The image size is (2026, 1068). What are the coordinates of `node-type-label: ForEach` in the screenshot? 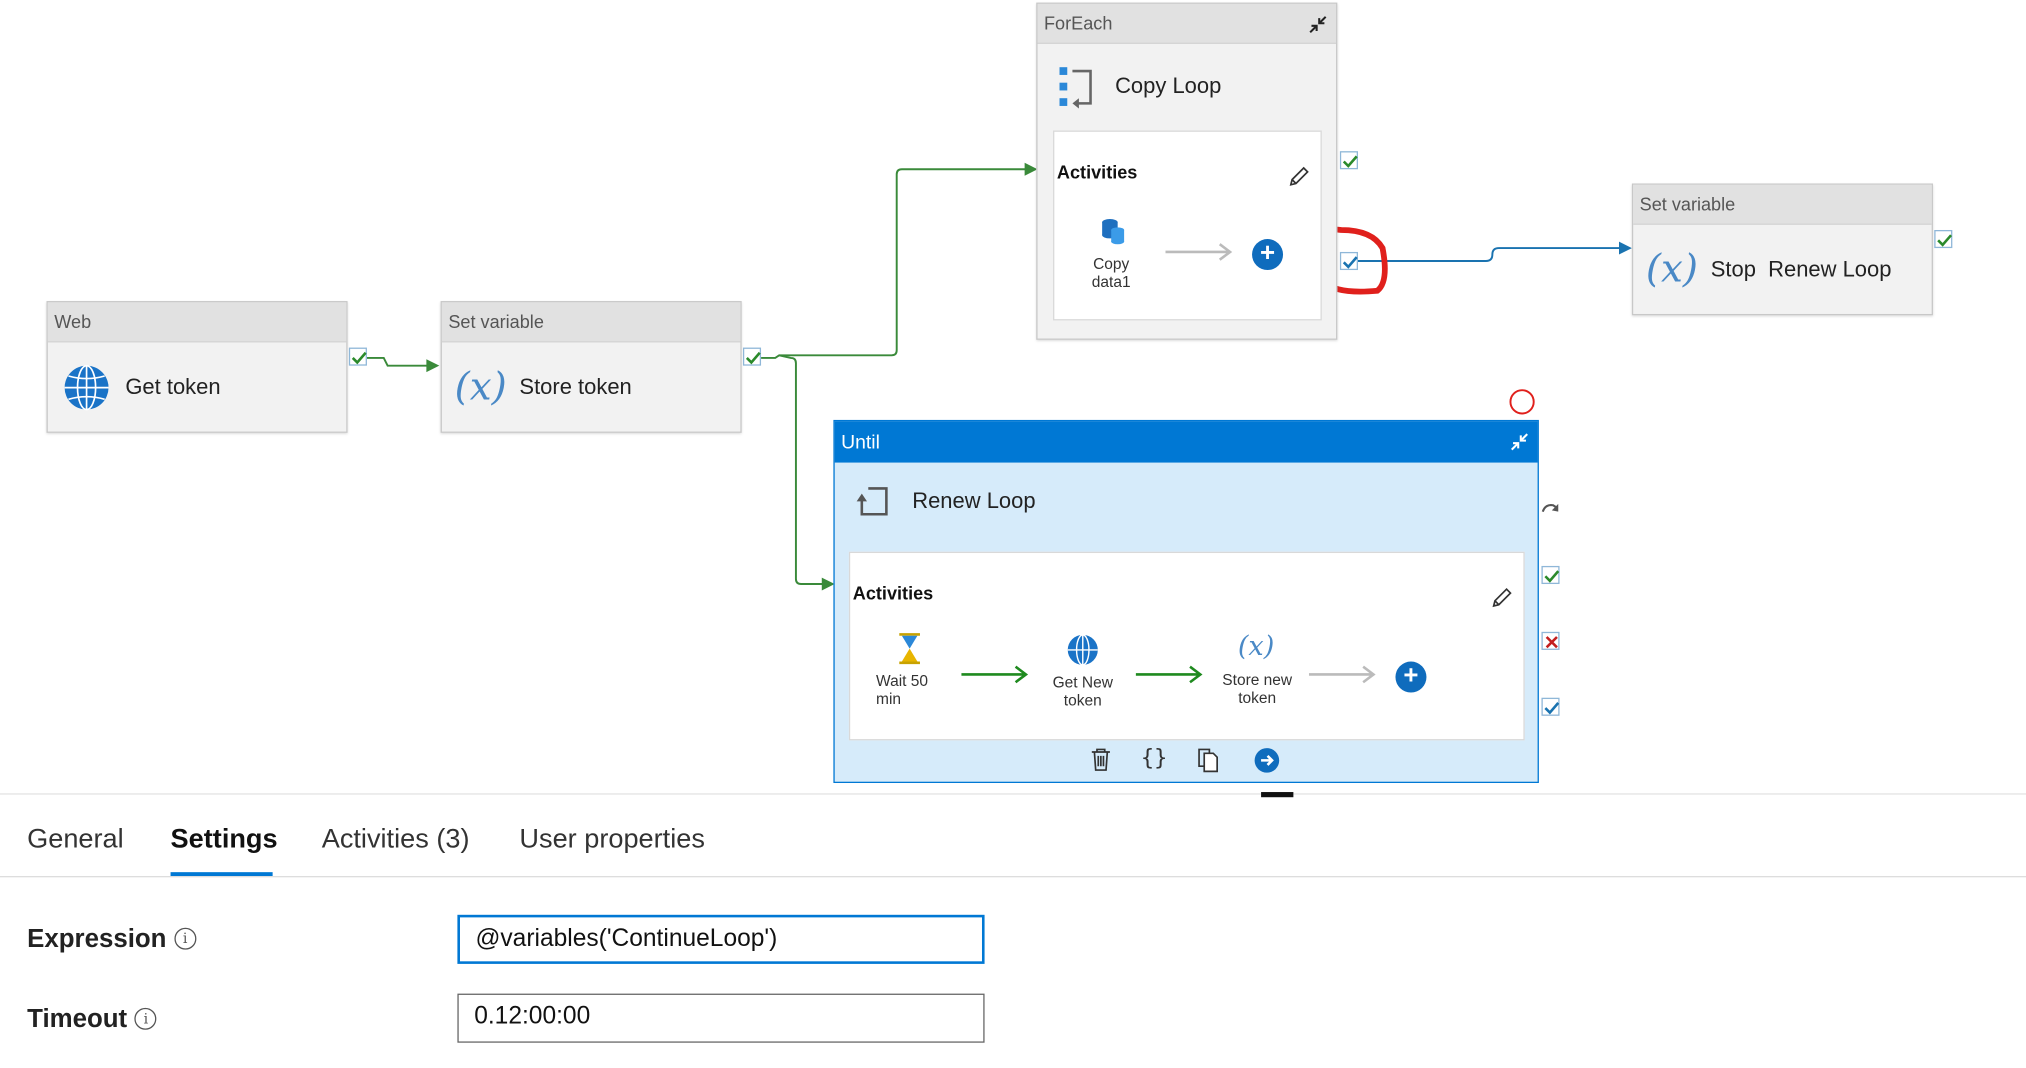 It's located at (1187, 23).